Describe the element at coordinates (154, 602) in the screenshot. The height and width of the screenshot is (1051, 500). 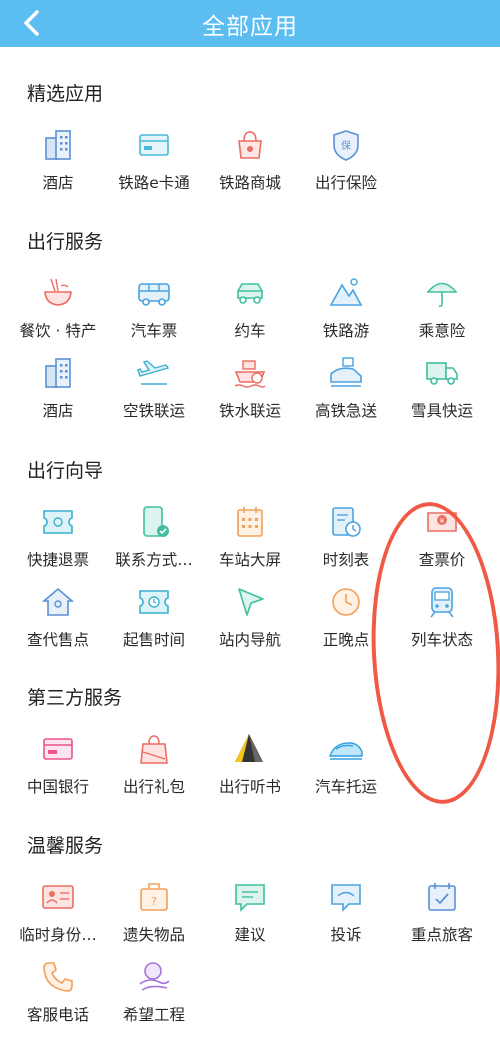
I see `clock-ticket-icon` at that location.